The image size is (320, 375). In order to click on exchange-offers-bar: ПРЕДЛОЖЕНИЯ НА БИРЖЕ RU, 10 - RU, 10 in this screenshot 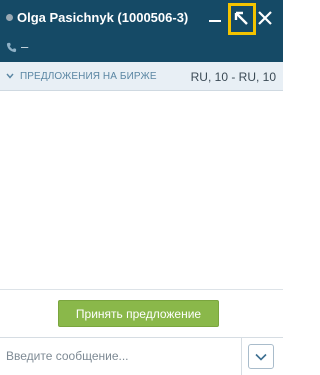, I will do `click(141, 76)`.